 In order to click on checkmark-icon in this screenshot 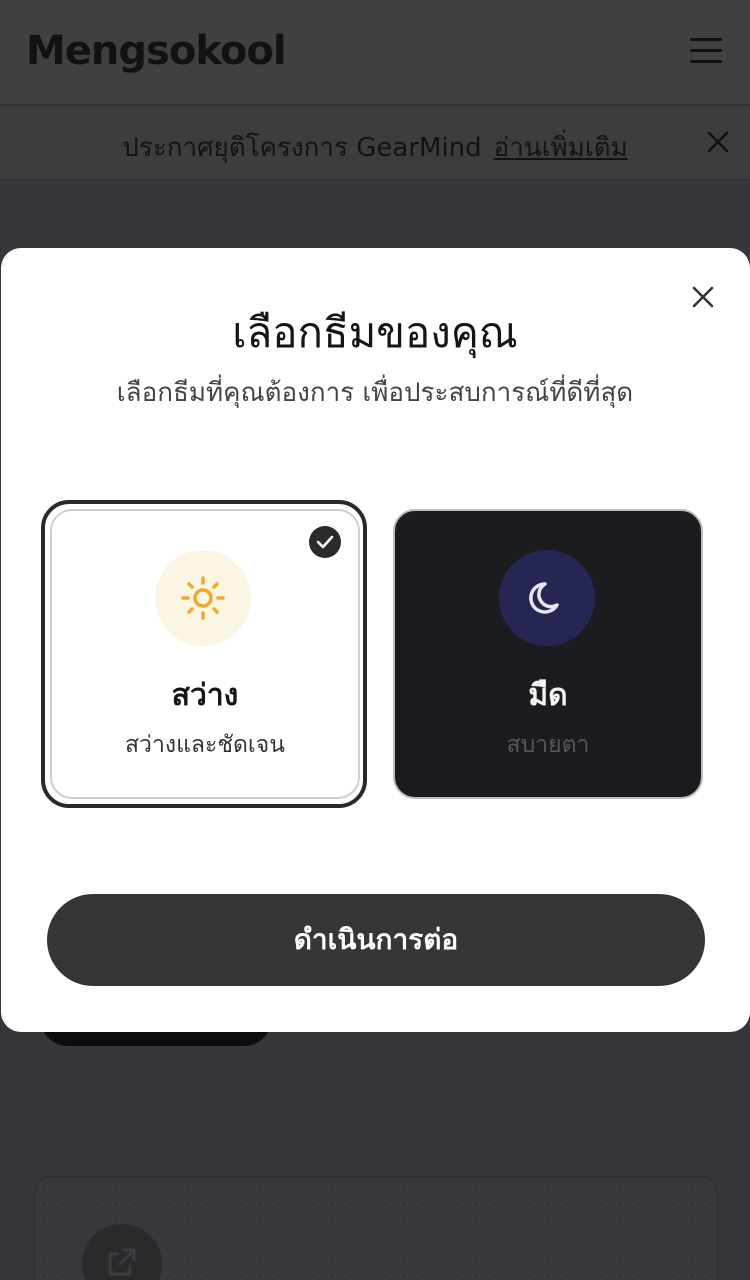, I will do `click(325, 542)`.